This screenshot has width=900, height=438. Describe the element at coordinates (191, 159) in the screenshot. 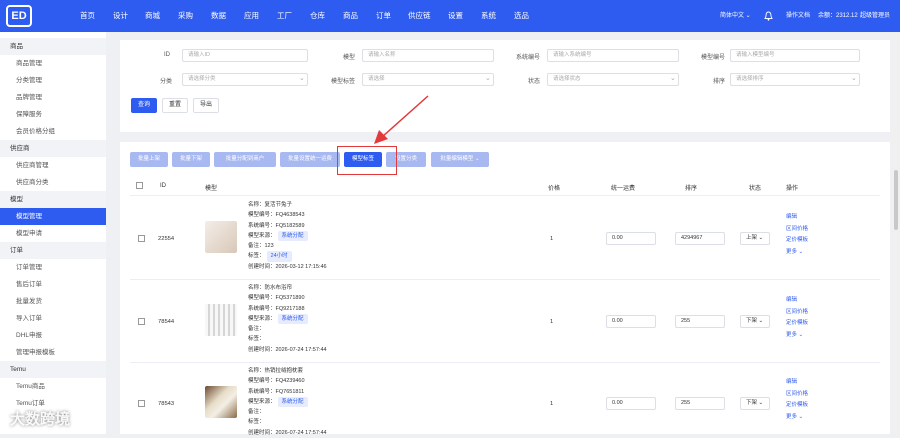

I see `batch-delist-button: 批量下架` at that location.